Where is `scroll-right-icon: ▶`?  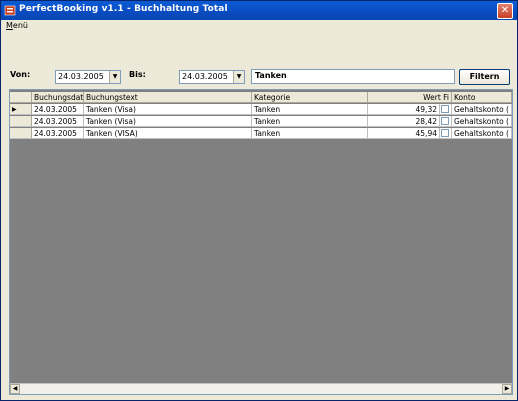
scroll-right-icon: ▶ is located at coordinates (507, 389).